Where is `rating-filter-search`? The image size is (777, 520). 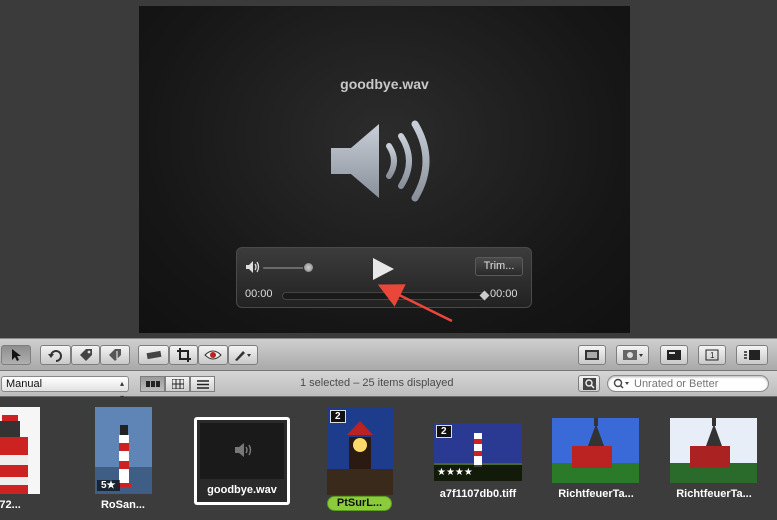 rating-filter-search is located at coordinates (688, 383).